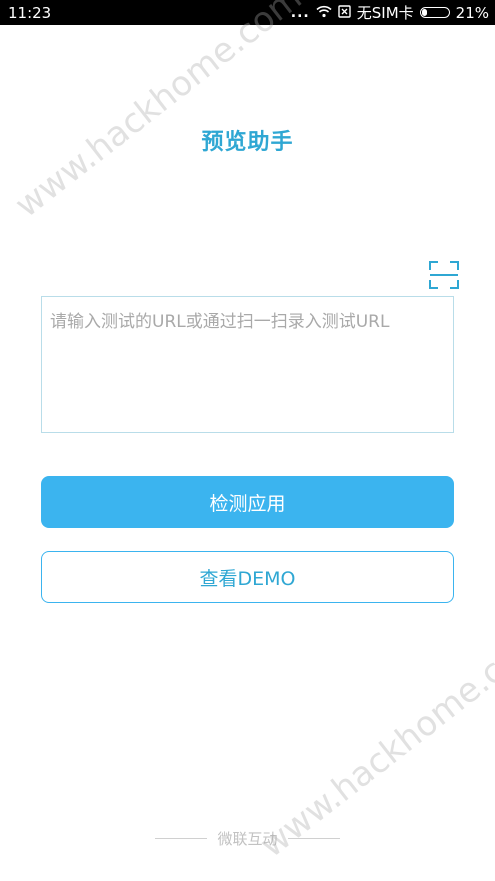 This screenshot has height=881, width=495. I want to click on page-title: 预览助手, so click(247, 142).